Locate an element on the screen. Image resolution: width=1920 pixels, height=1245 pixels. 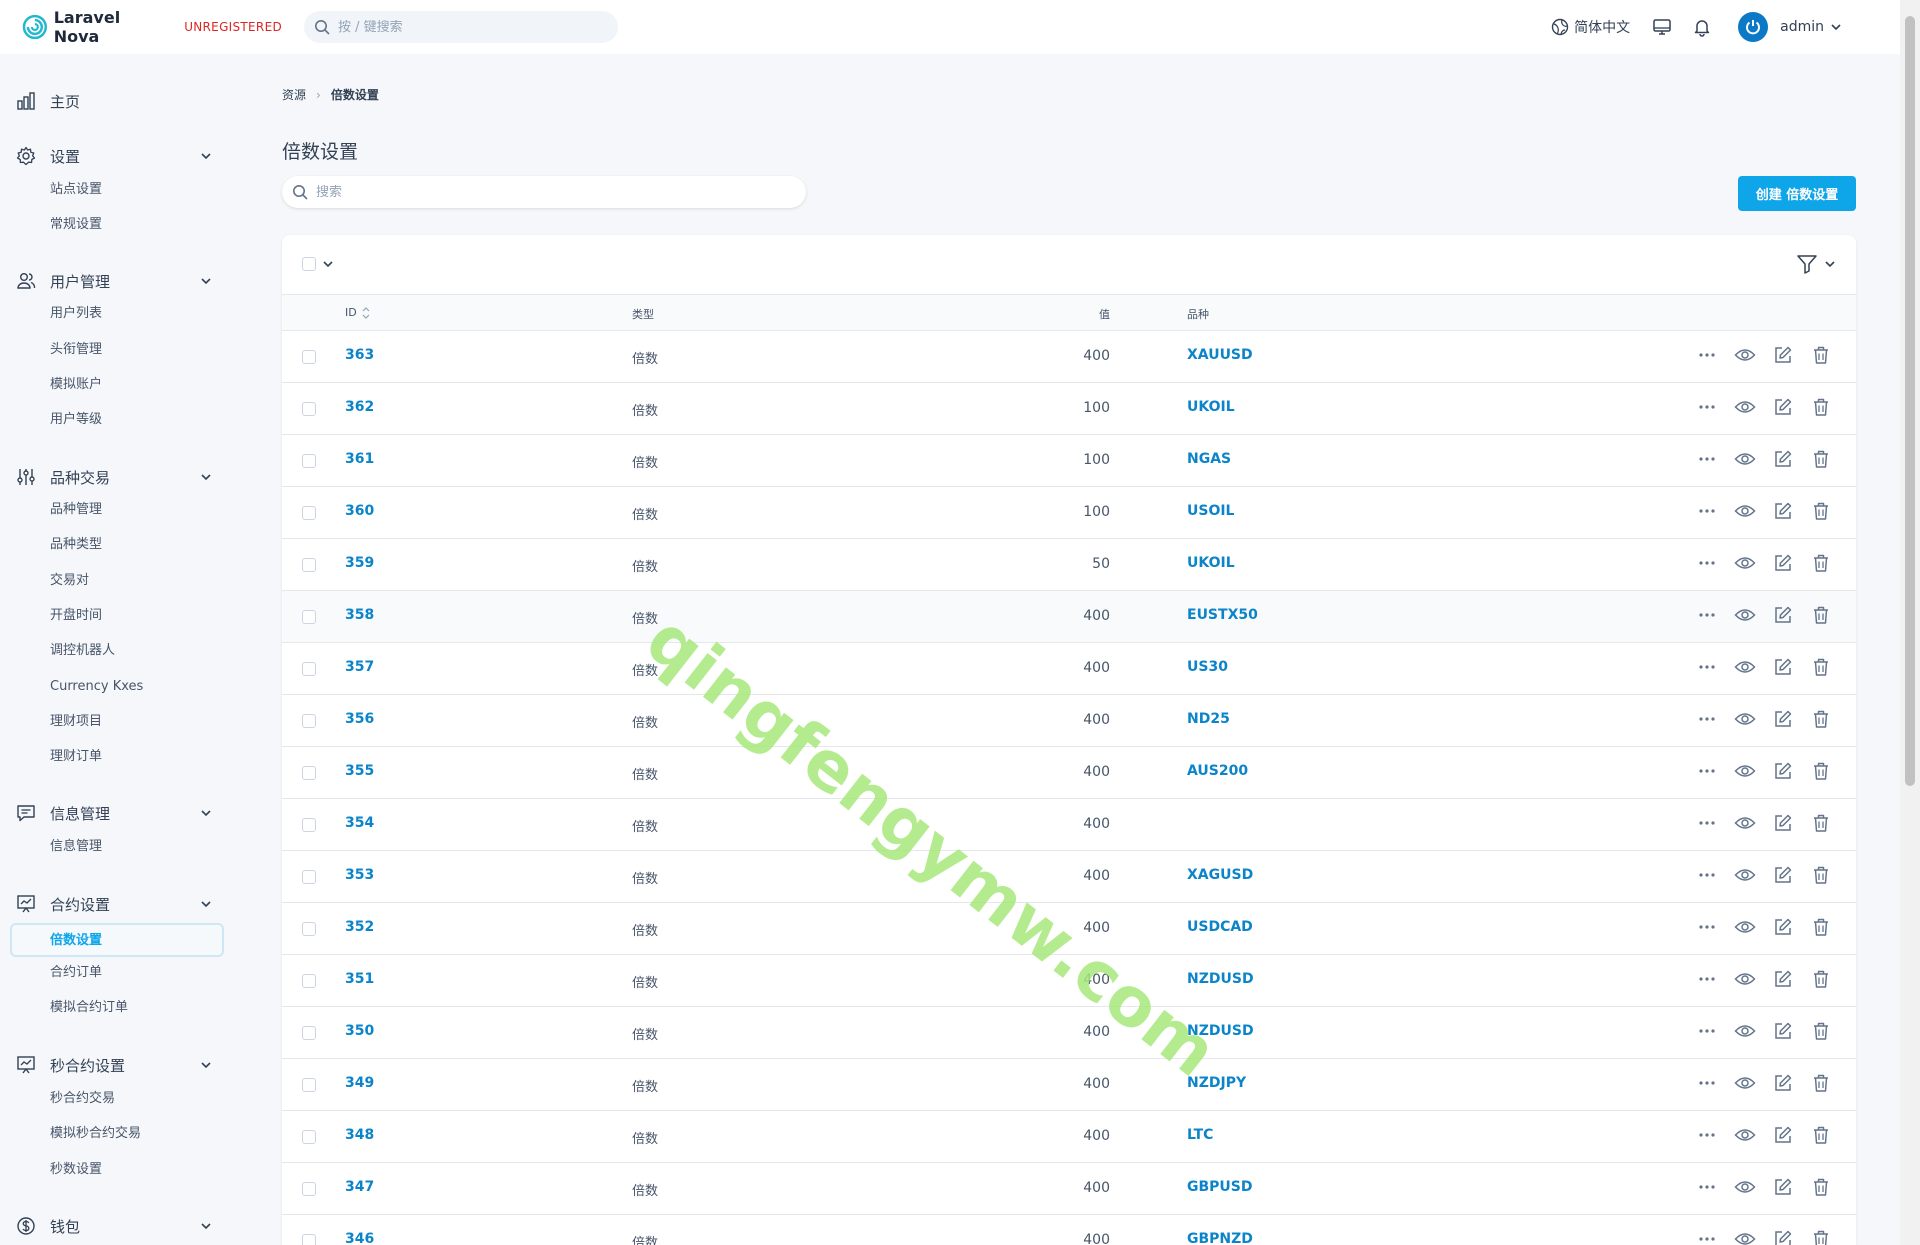
sidebar-item-demo-accounts: 模拟账户 is located at coordinates (76, 385).